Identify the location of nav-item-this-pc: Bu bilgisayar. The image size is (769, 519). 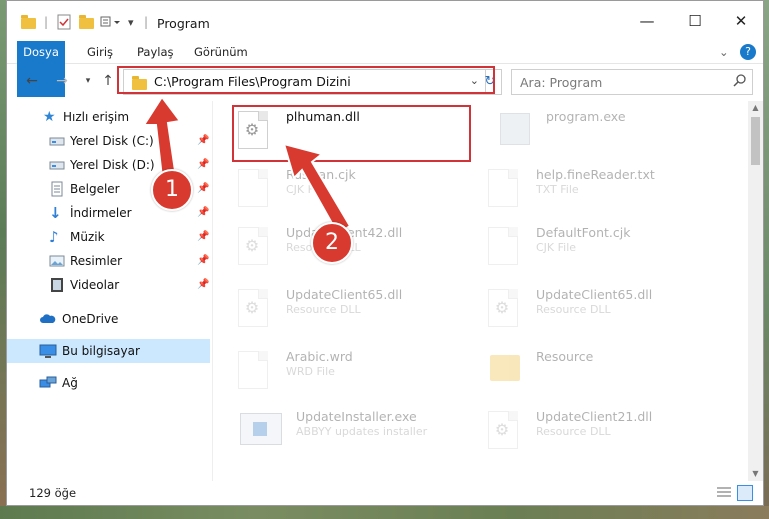
(108, 351).